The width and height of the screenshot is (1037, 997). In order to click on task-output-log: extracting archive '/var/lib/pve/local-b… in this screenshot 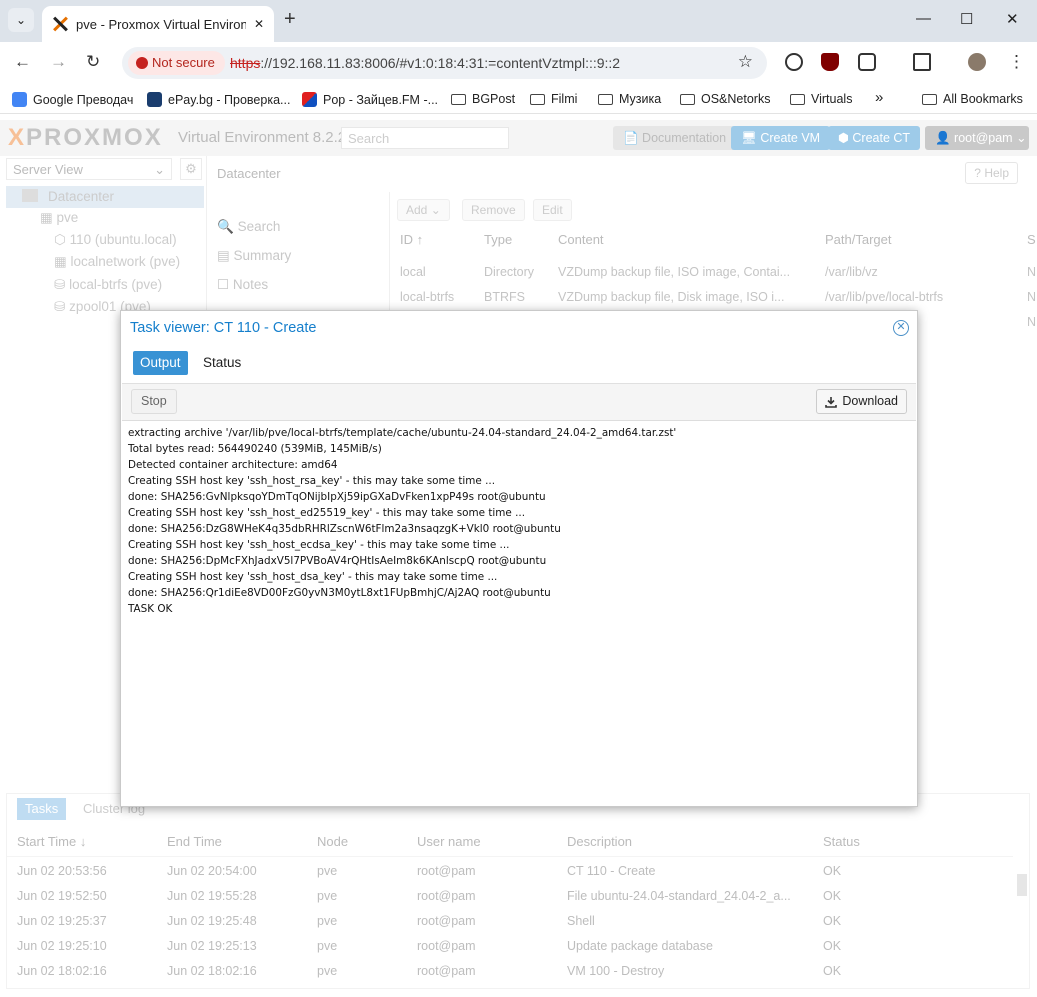, I will do `click(518, 521)`.